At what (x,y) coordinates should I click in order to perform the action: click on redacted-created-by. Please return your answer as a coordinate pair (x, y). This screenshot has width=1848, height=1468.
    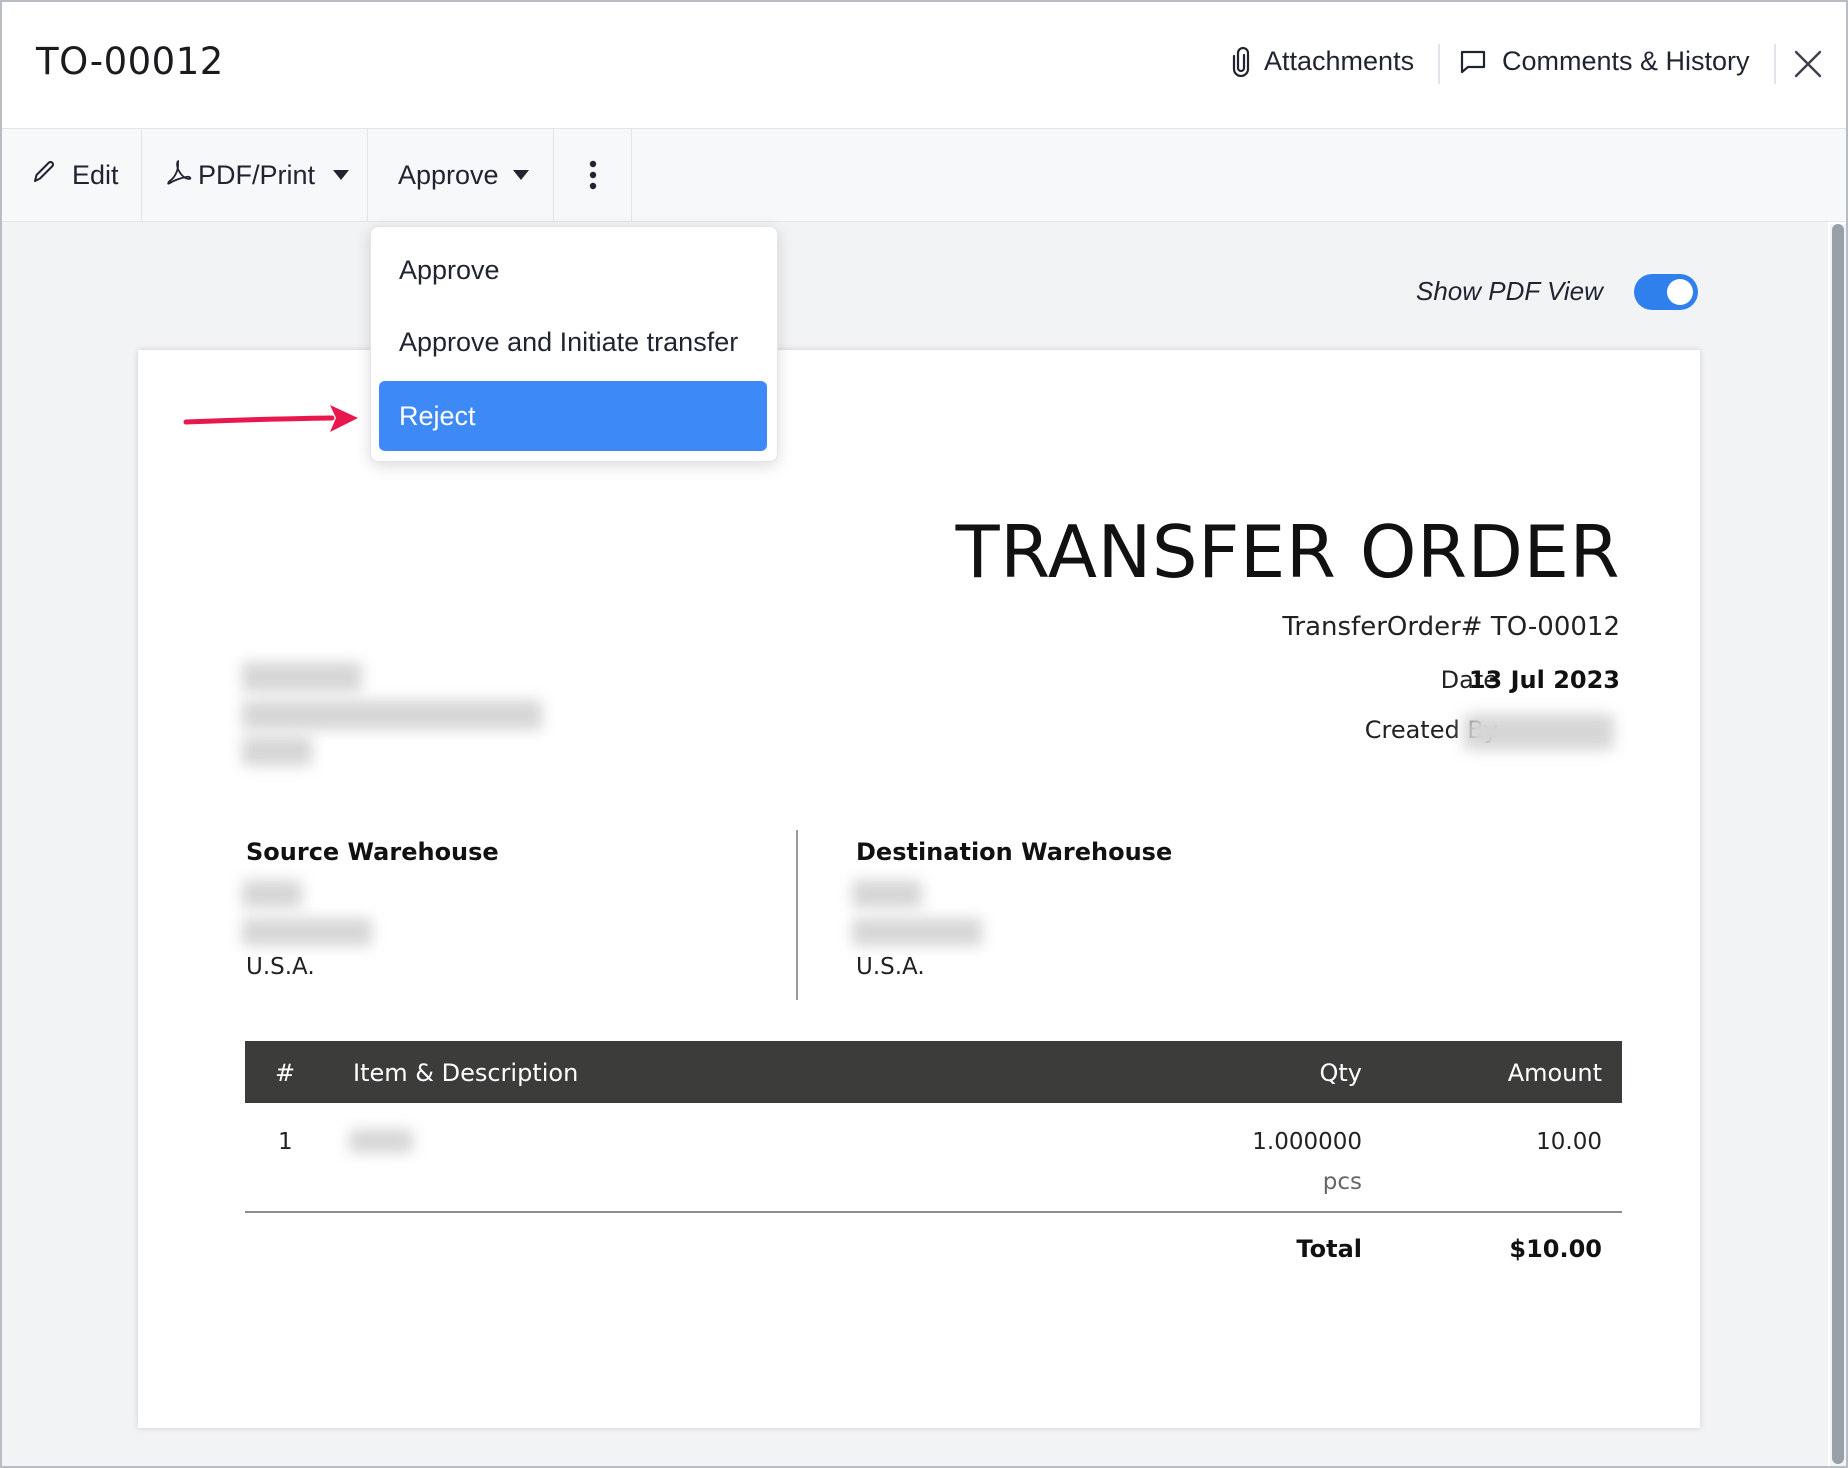
    Looking at the image, I should click on (1539, 732).